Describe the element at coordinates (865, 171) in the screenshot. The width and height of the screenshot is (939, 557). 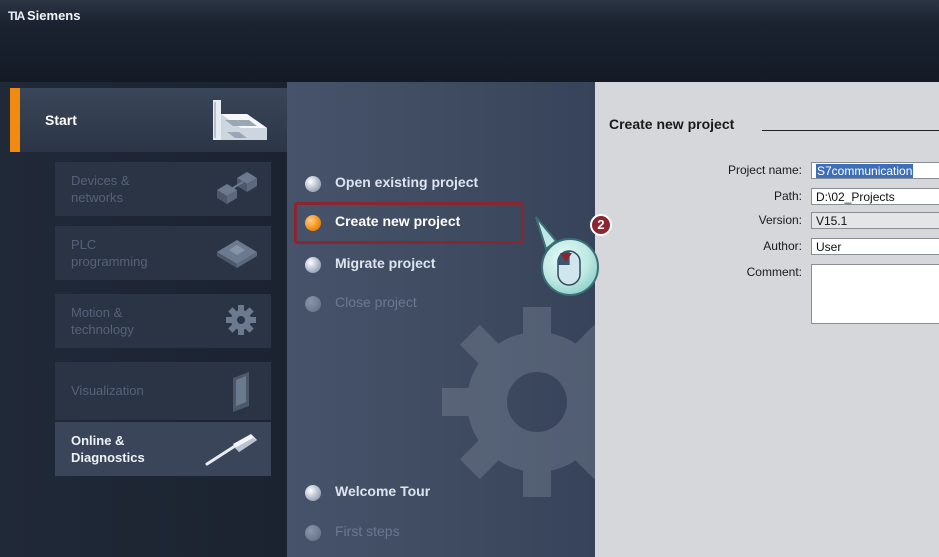
I see `project-name-value: S7communication` at that location.